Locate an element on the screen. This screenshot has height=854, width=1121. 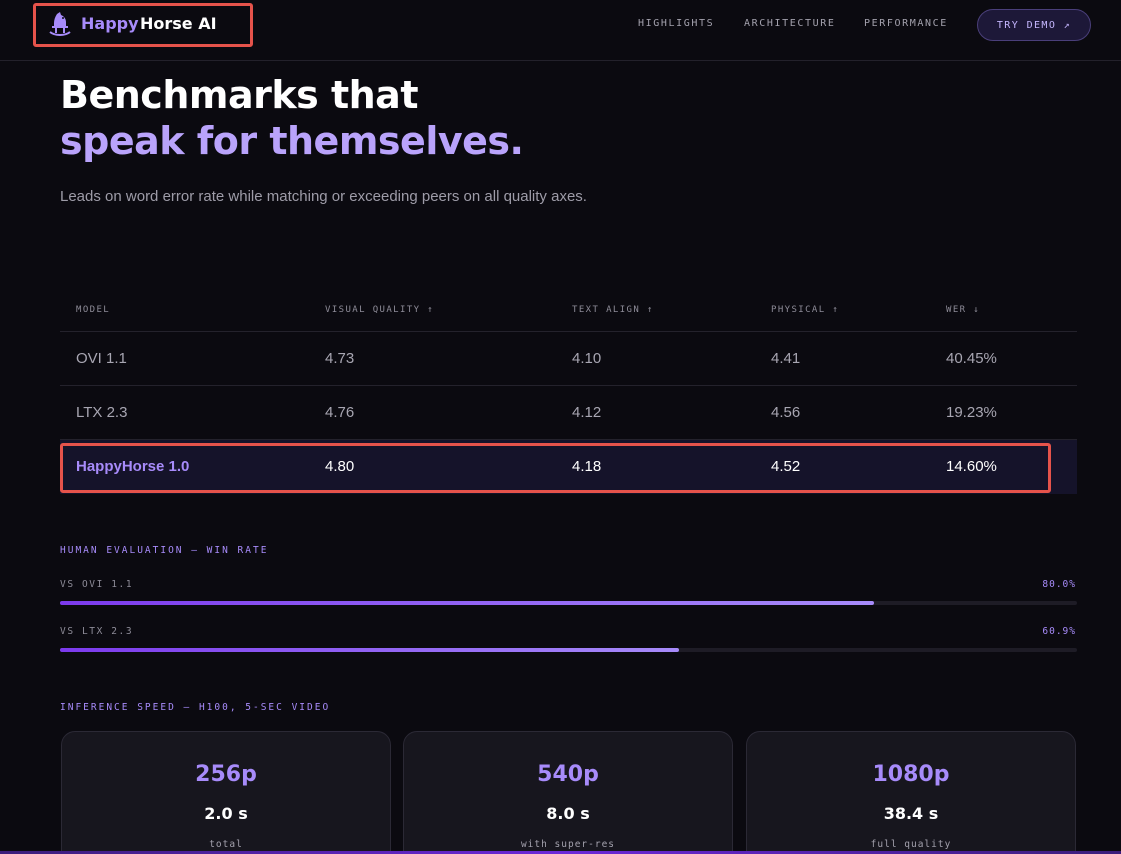
column-header-physical: PHYSICAL ↑ is located at coordinates (805, 310).